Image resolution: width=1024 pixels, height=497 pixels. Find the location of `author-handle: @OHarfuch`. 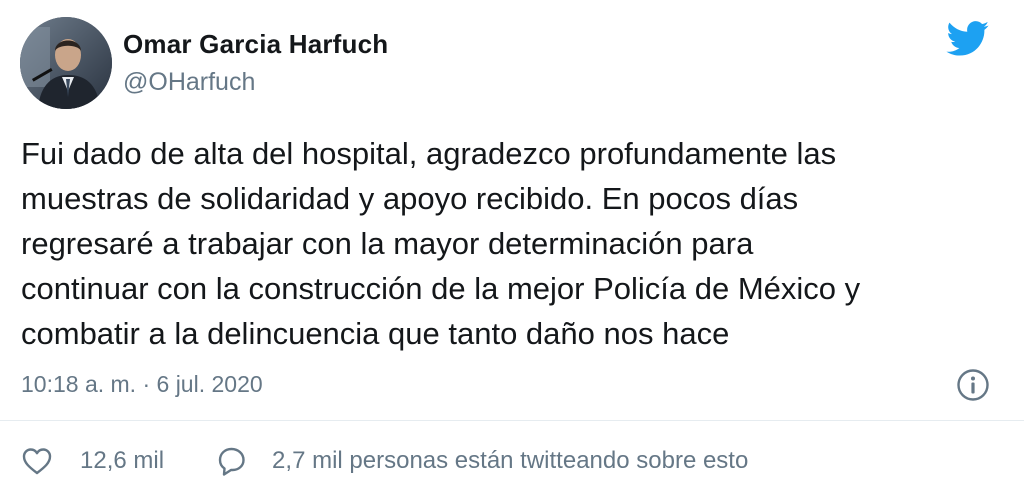

author-handle: @OHarfuch is located at coordinates (255, 82).